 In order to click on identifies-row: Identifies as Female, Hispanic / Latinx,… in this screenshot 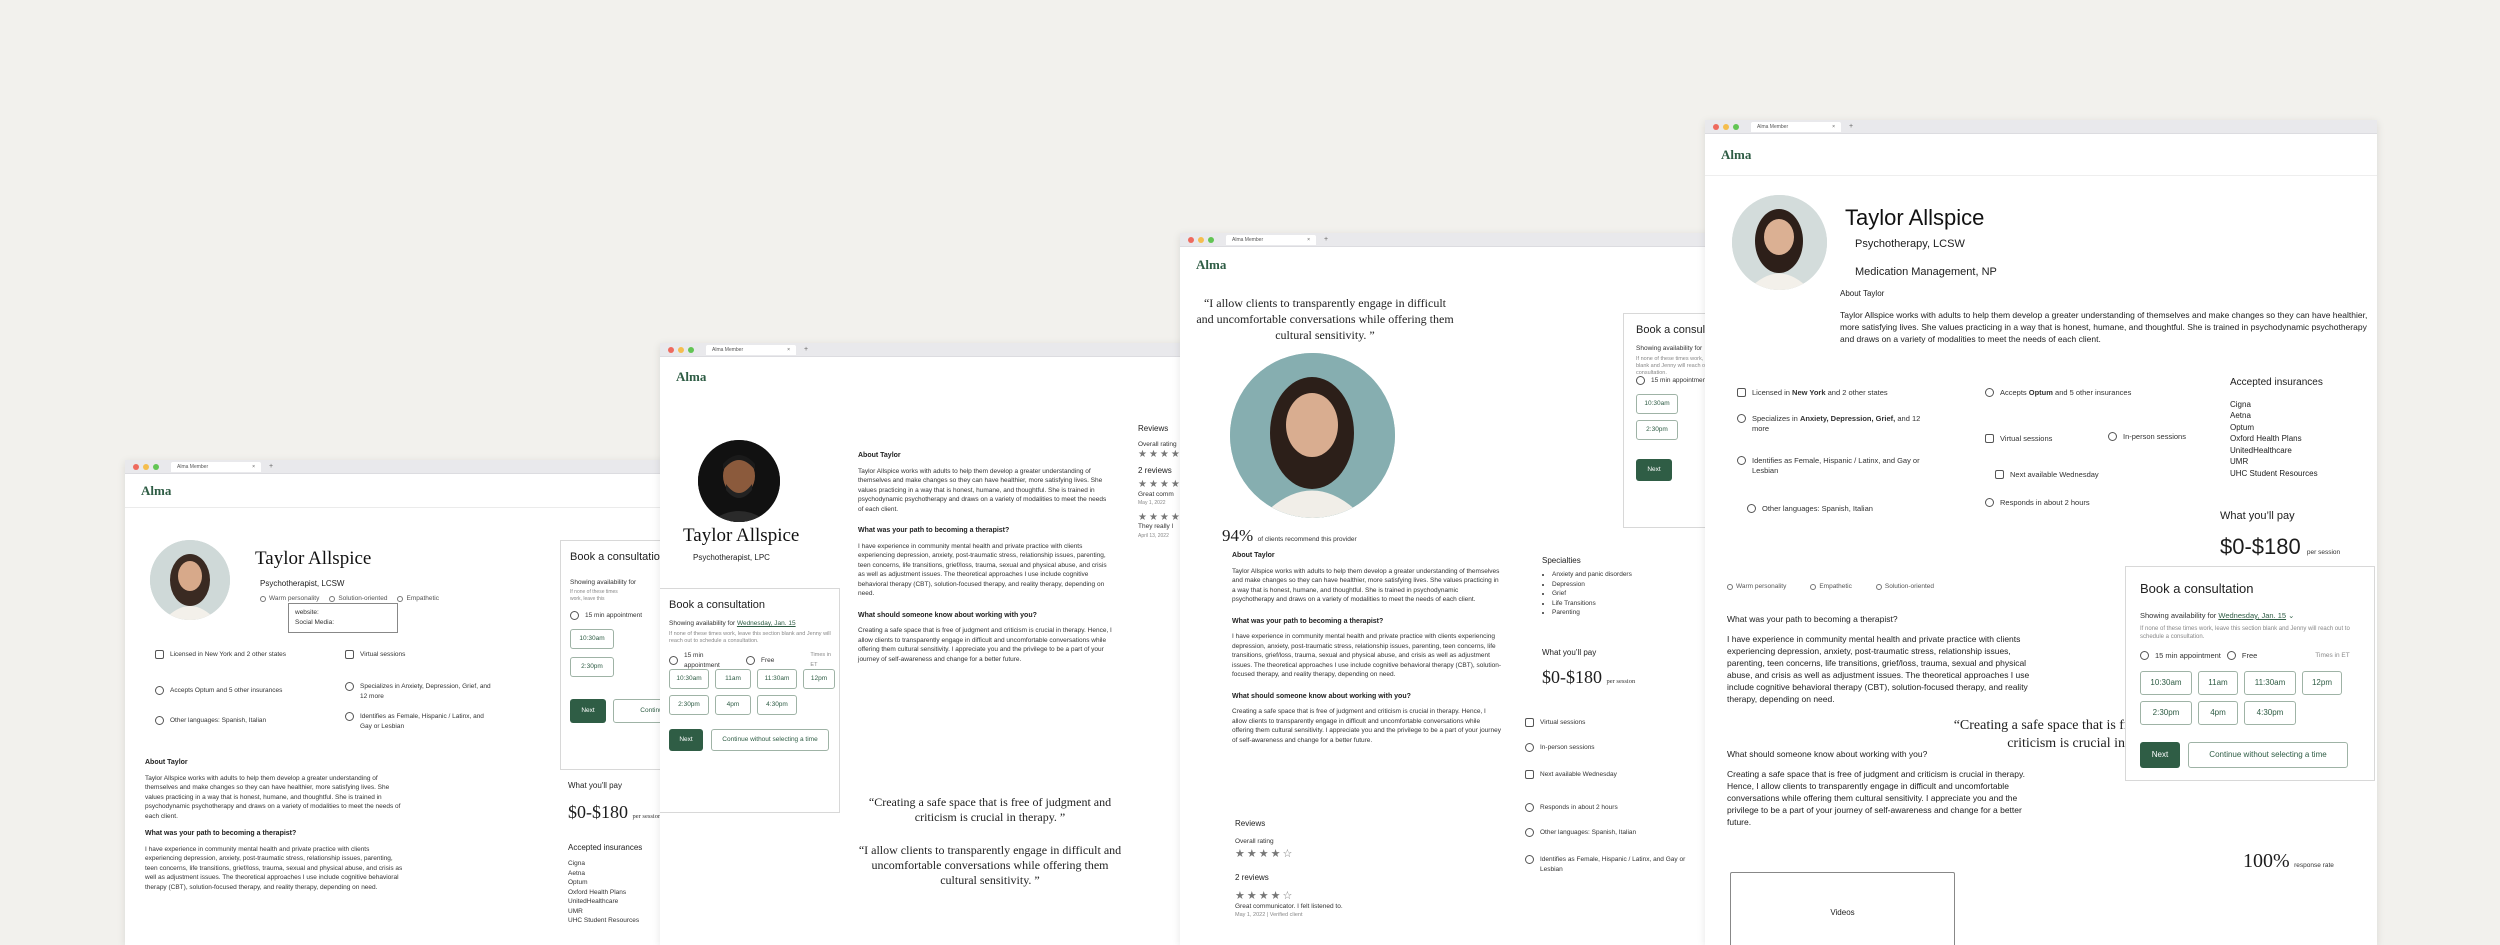, I will do `click(1610, 864)`.